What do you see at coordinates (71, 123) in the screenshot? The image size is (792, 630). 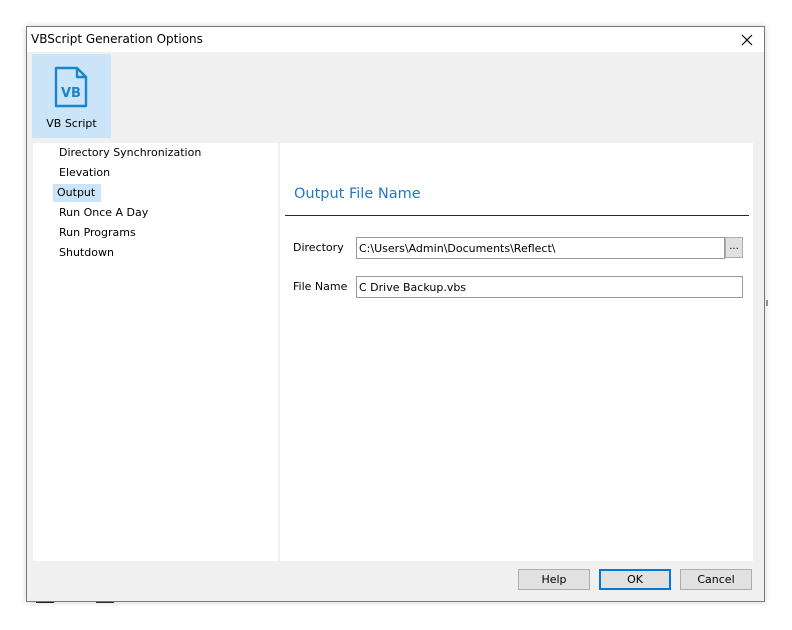 I see `toolbar-item-label: VB Script` at bounding box center [71, 123].